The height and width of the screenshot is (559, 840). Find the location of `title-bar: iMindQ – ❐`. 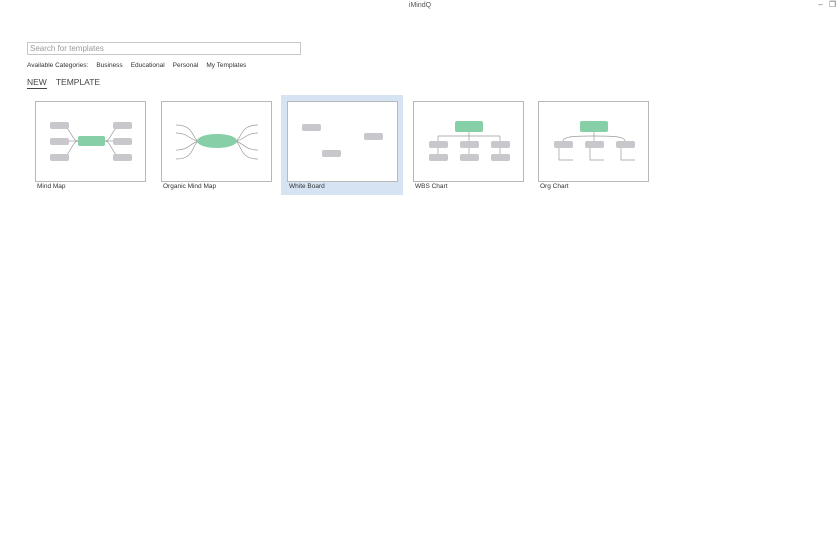

title-bar: iMindQ – ❐ is located at coordinates (420, 7).